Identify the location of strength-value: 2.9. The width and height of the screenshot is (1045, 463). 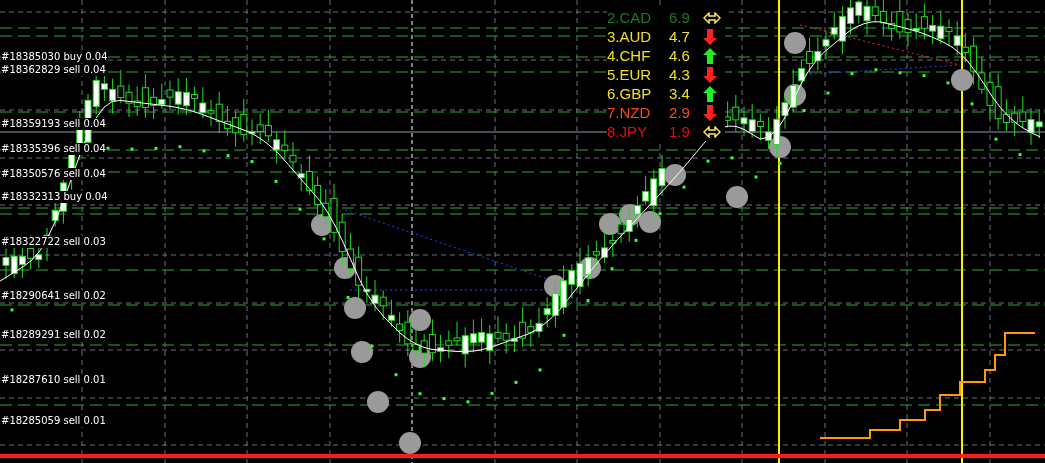
(680, 112).